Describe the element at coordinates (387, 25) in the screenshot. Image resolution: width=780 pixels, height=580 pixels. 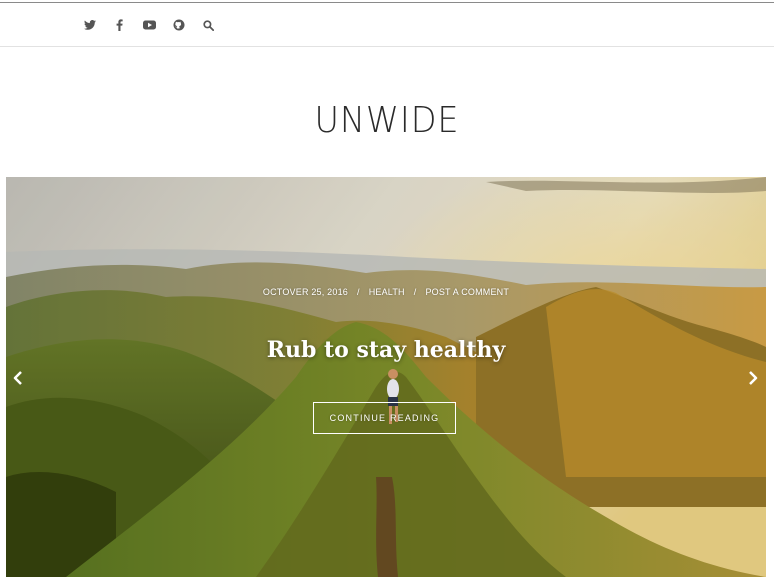
I see `top-bar` at that location.